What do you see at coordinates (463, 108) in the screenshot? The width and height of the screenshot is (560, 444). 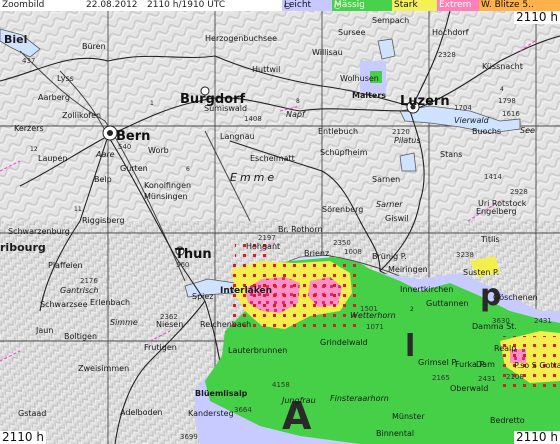 I see `elevation-label: 1704` at bounding box center [463, 108].